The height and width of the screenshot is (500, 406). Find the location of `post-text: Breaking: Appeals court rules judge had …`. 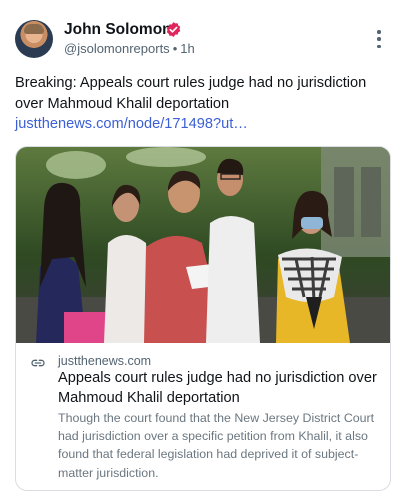

post-text: Breaking: Appeals court rules judge had … is located at coordinates (200, 104).